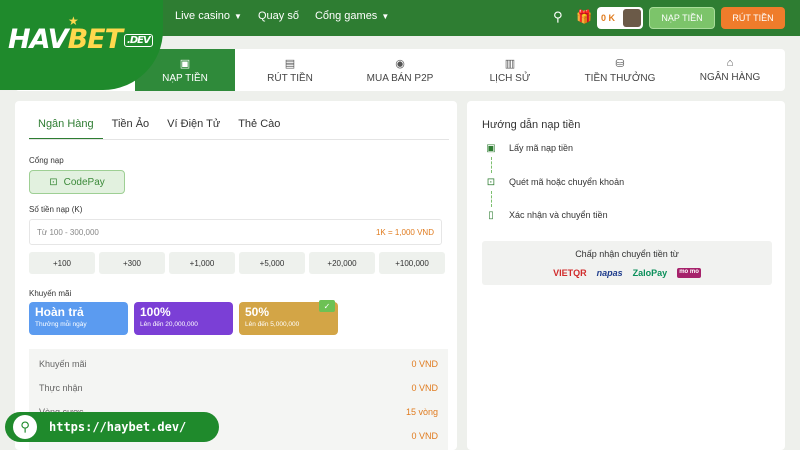 Image resolution: width=800 pixels, height=450 pixels. Describe the element at coordinates (327, 306) in the screenshot. I see `check-icon: ✓` at that location.